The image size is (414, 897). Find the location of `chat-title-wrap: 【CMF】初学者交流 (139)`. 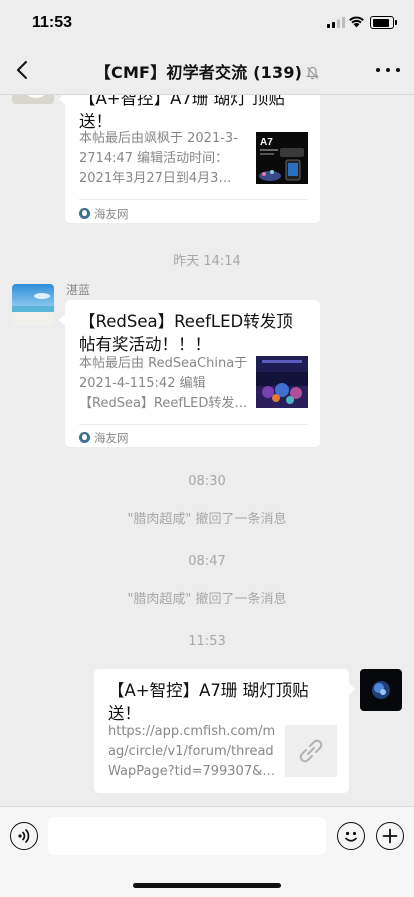

chat-title-wrap: 【CMF】初学者交流 (139) is located at coordinates (207, 71).